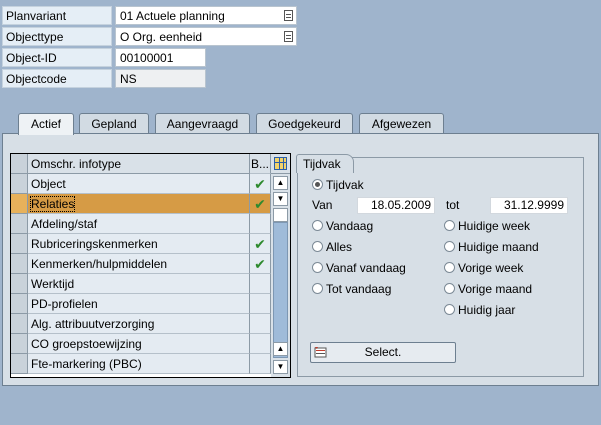  What do you see at coordinates (396, 205) in the screenshot?
I see `van-date-input: 18.05.2009` at bounding box center [396, 205].